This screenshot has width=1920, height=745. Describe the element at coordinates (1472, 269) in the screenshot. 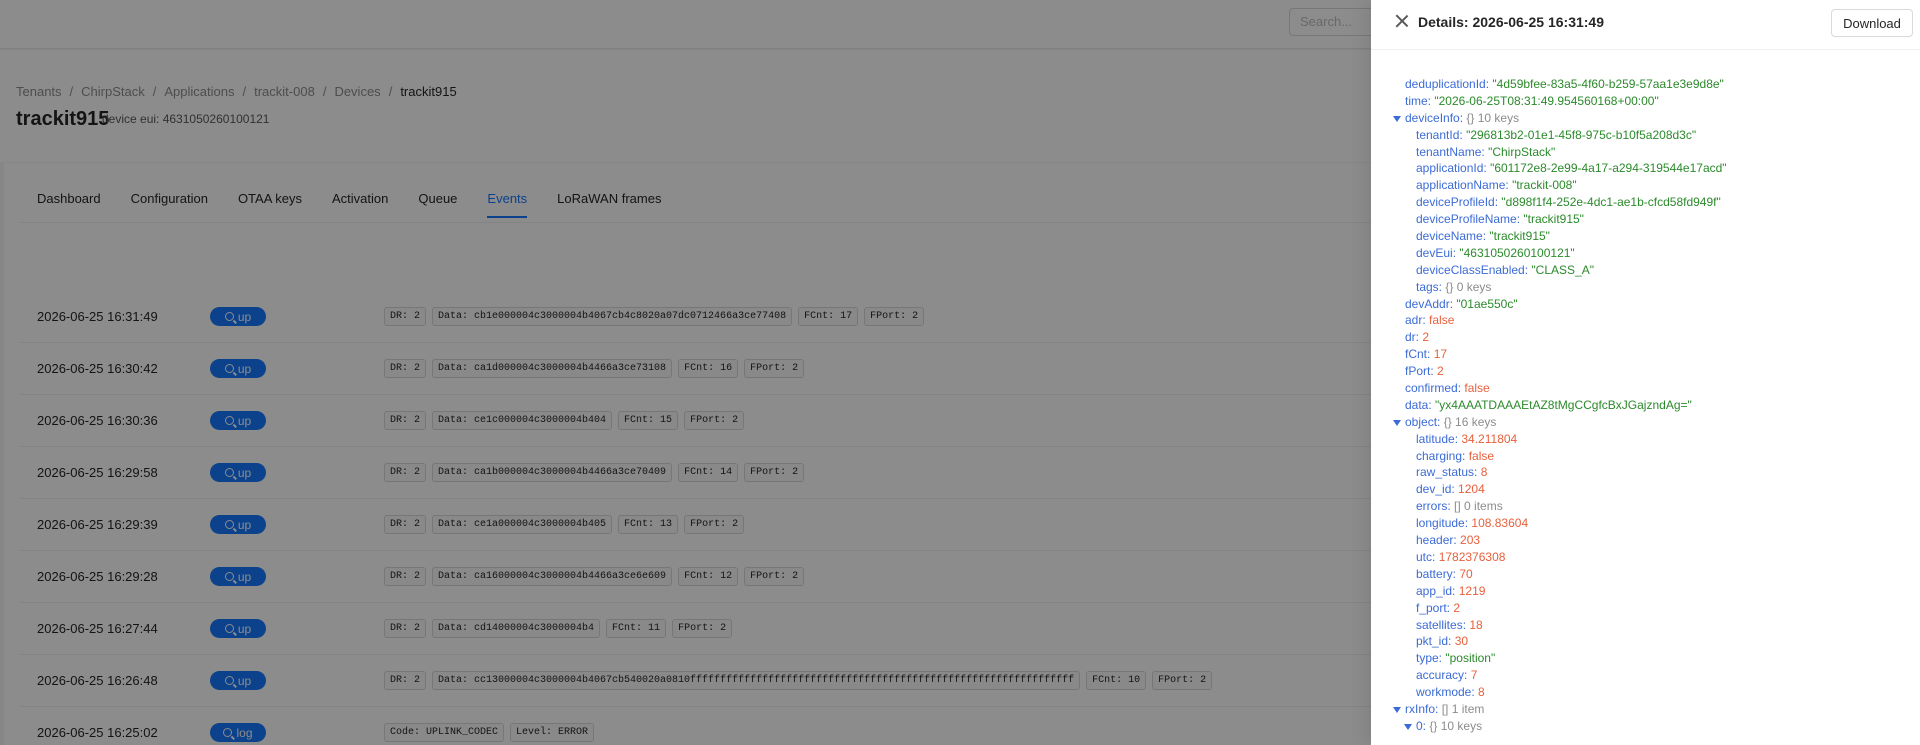

I see `json-key: deviceClassEnabled:` at that location.